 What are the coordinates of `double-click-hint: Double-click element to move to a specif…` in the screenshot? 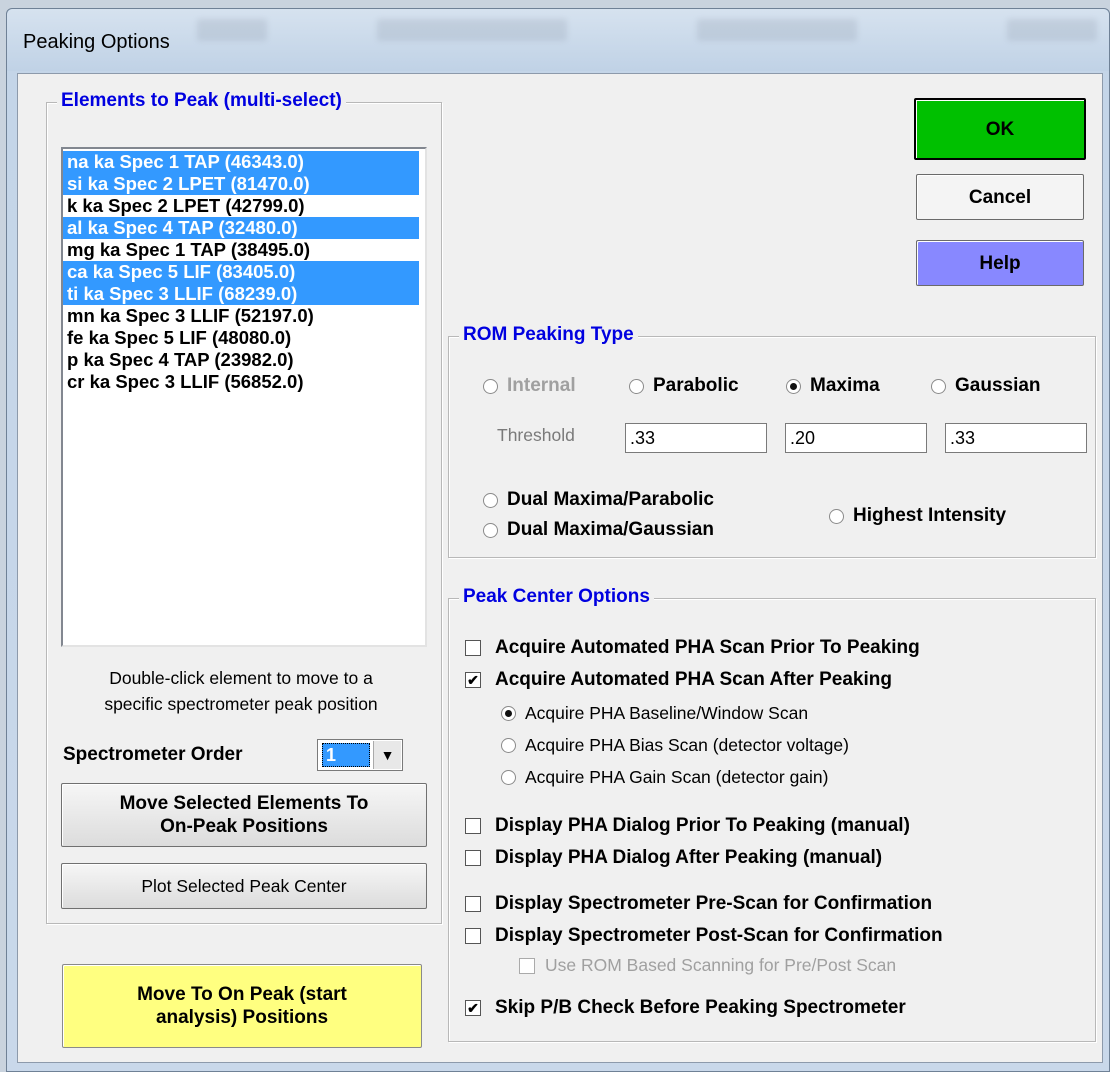 It's located at (241, 691).